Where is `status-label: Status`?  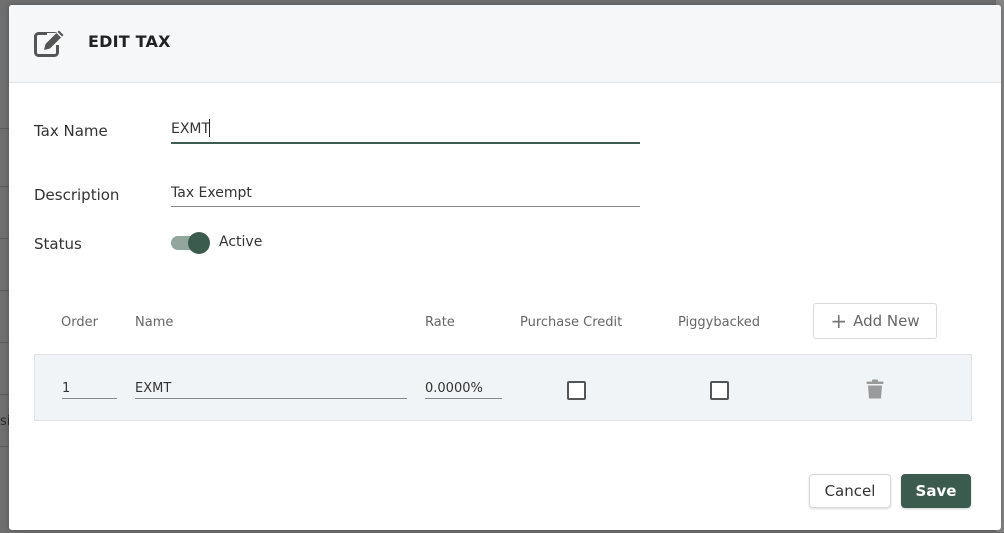 status-label: Status is located at coordinates (58, 244).